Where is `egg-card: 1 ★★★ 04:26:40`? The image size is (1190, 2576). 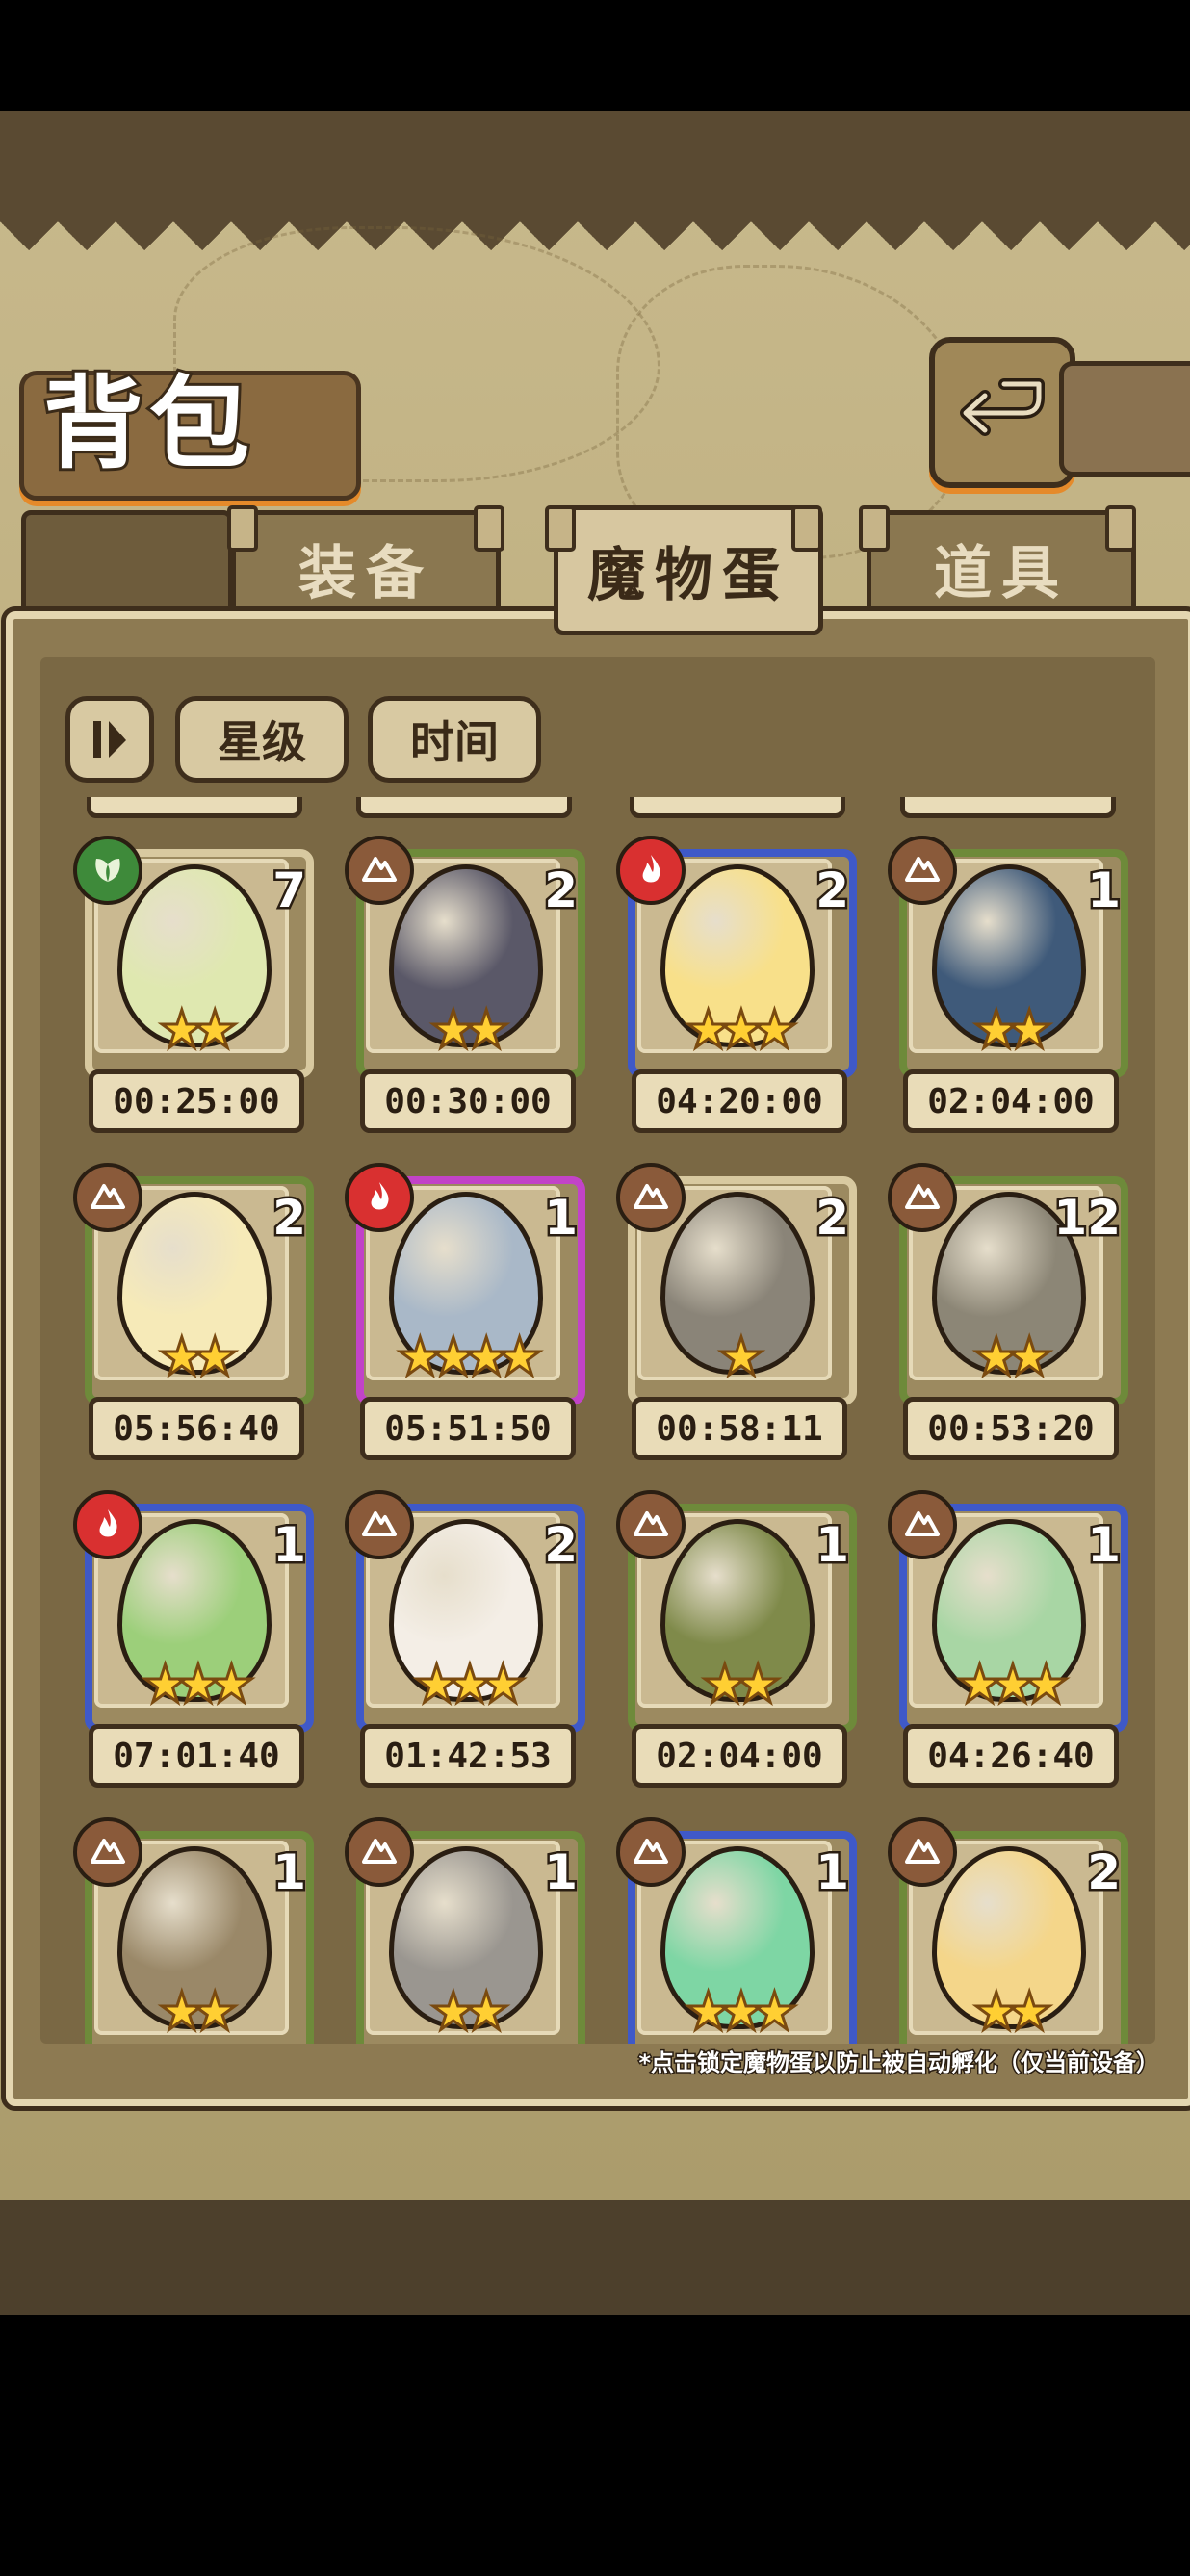 egg-card: 1 ★★★ 04:26:40 is located at coordinates (1022, 1658).